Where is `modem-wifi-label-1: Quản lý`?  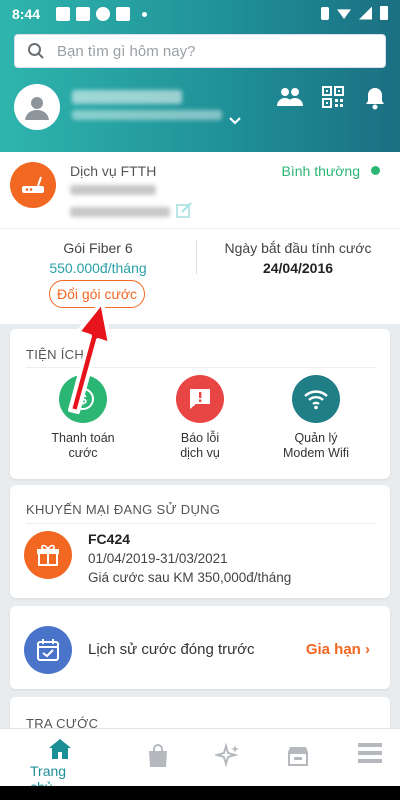
modem-wifi-label-1: Quản lý is located at coordinates (316, 438).